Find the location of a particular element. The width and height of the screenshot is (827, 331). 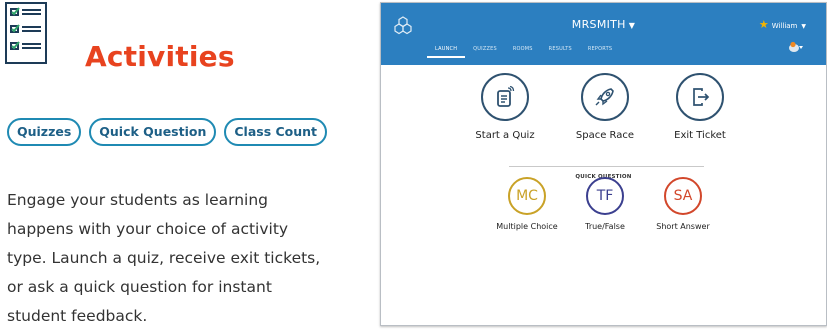

quiz-button is located at coordinates (505, 97).